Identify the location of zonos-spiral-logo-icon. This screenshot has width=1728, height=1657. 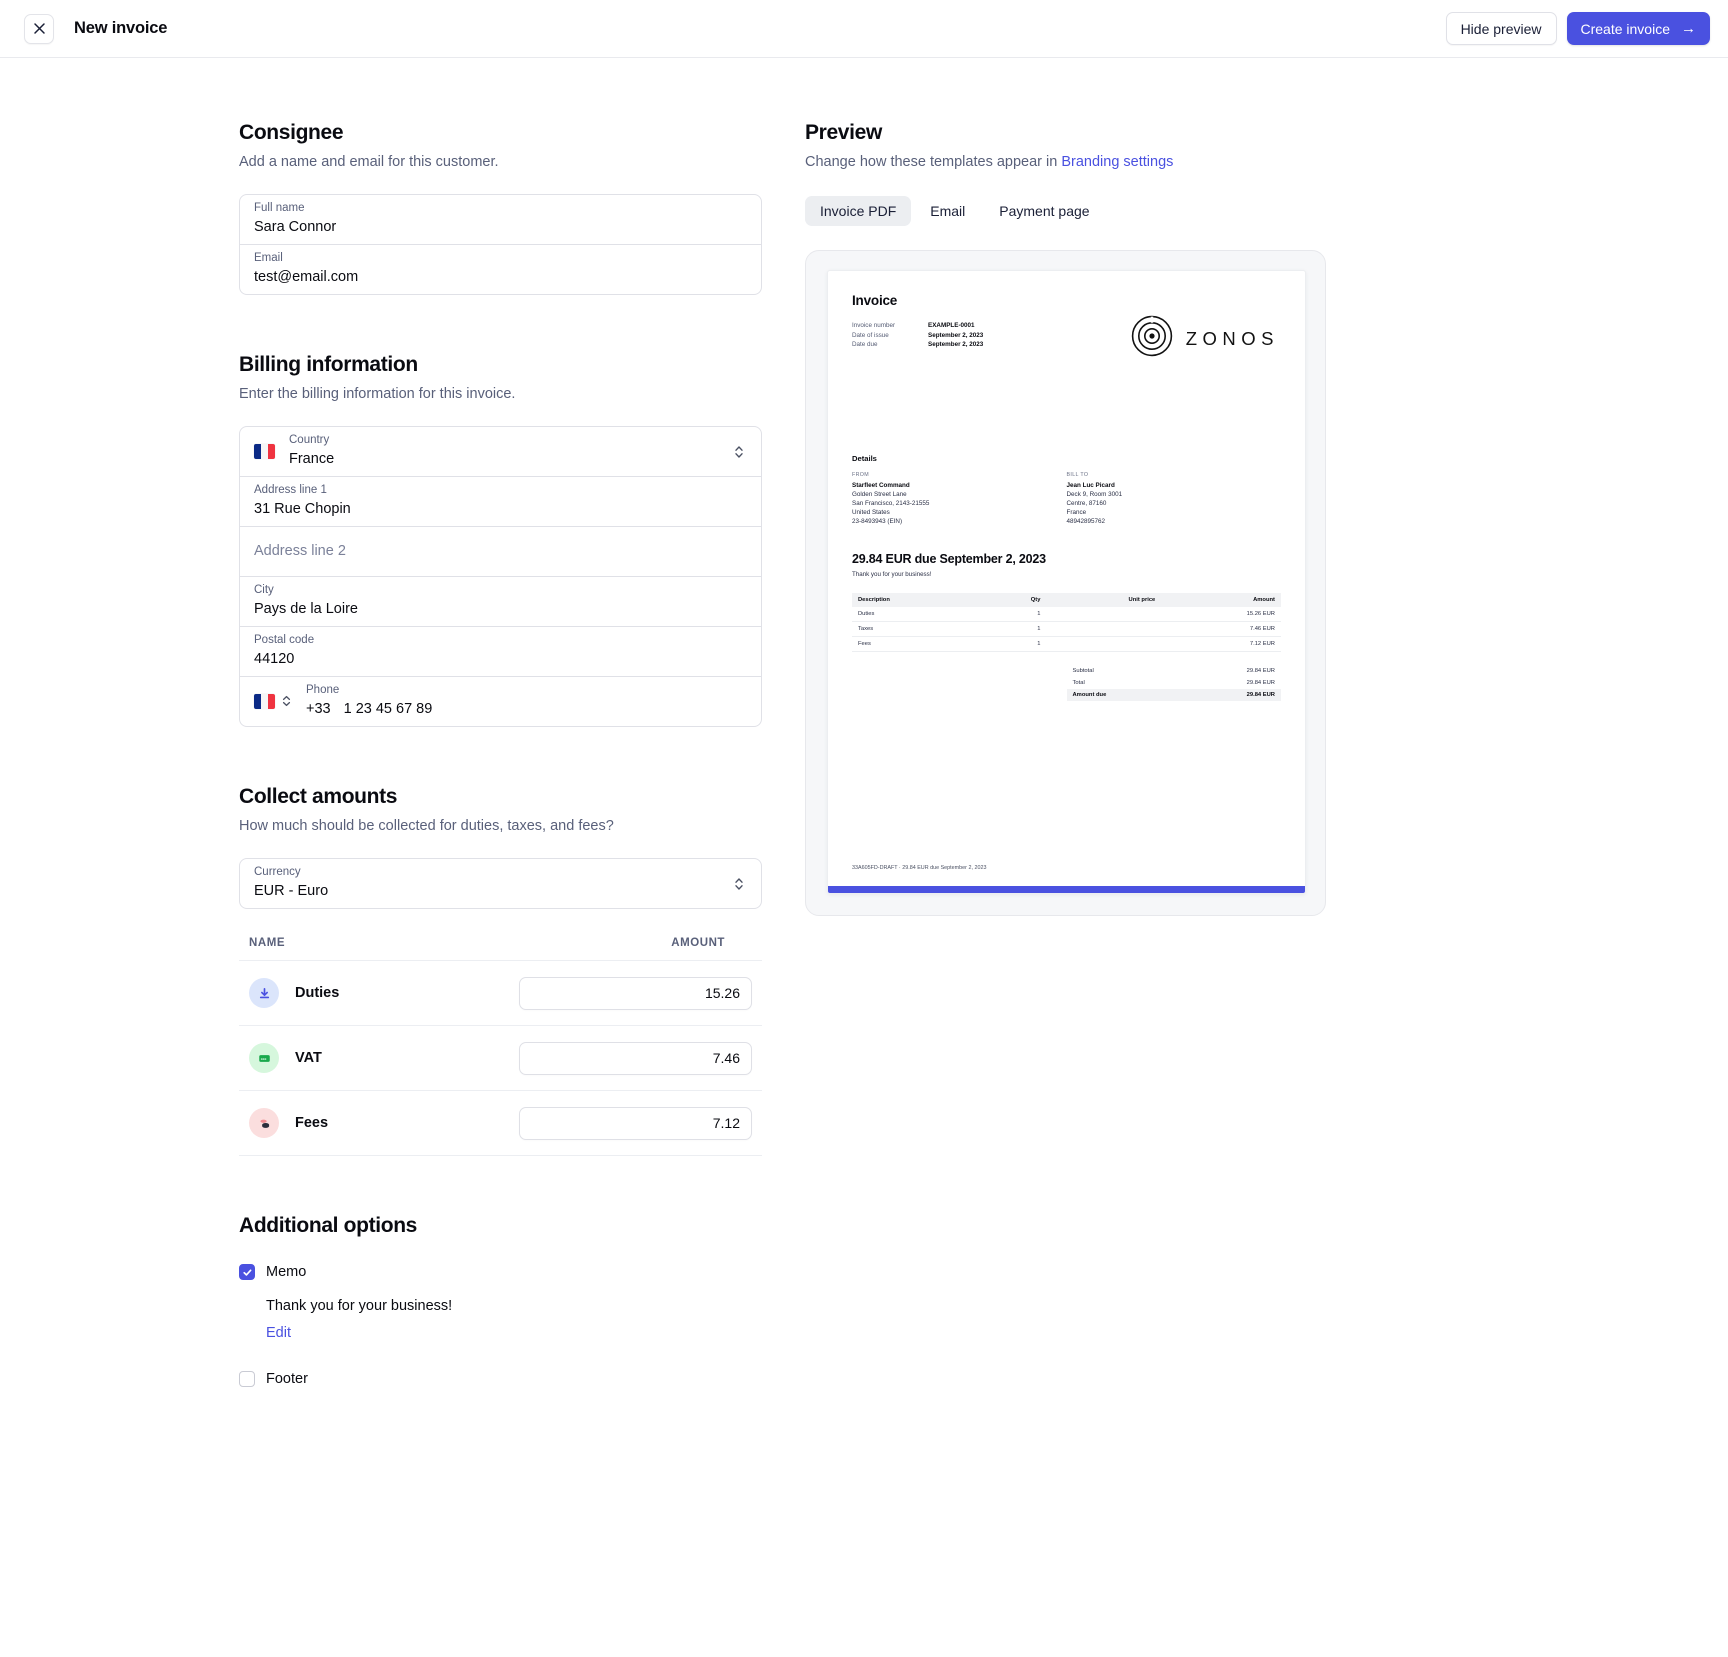
(1152, 338).